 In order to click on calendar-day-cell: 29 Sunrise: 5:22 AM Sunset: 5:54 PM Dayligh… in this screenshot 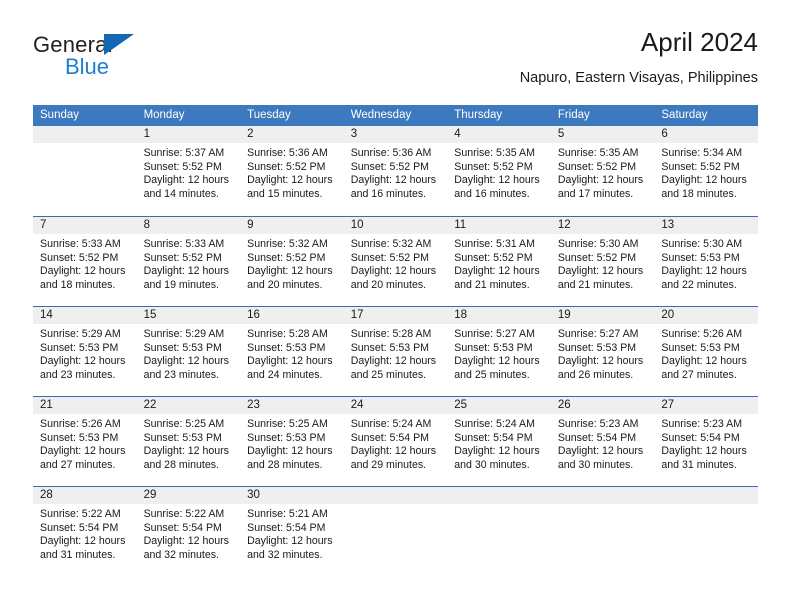, I will do `click(188, 531)`.